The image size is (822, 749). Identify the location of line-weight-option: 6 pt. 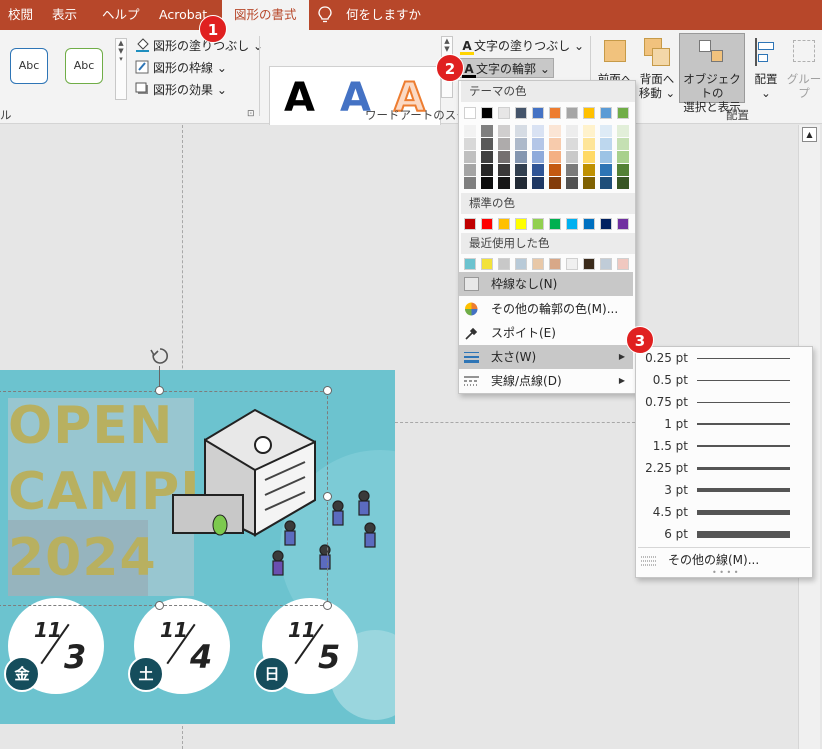
(724, 534).